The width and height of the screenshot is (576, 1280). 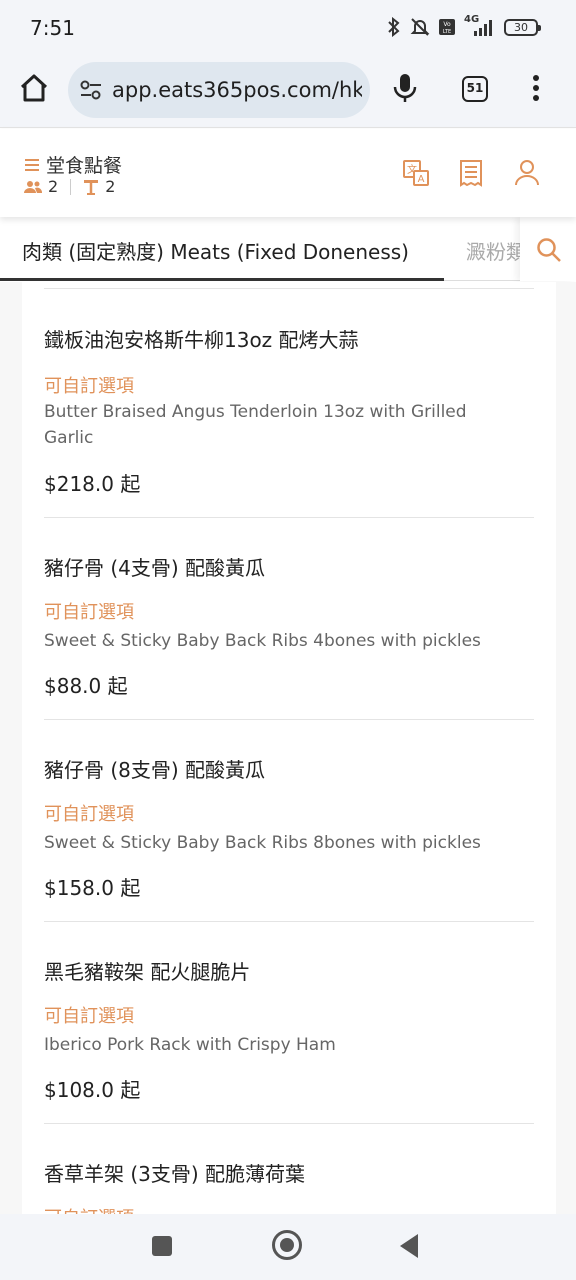 I want to click on status-time: 7:51, so click(x=52, y=28).